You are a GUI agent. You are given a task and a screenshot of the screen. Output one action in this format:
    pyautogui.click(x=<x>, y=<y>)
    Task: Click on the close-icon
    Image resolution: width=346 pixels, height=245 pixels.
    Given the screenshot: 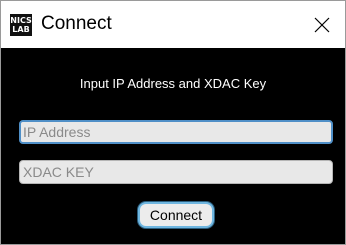 What is the action you would take?
    pyautogui.click(x=322, y=24)
    